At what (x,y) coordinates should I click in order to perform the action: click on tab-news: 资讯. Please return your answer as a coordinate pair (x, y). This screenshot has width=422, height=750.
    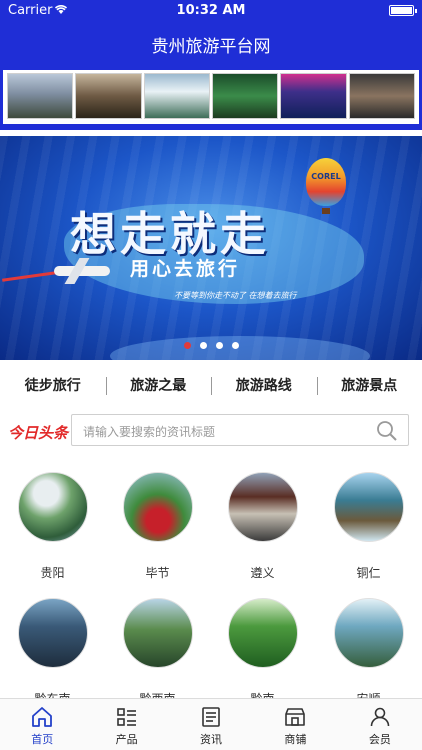
    Looking at the image, I should click on (211, 724).